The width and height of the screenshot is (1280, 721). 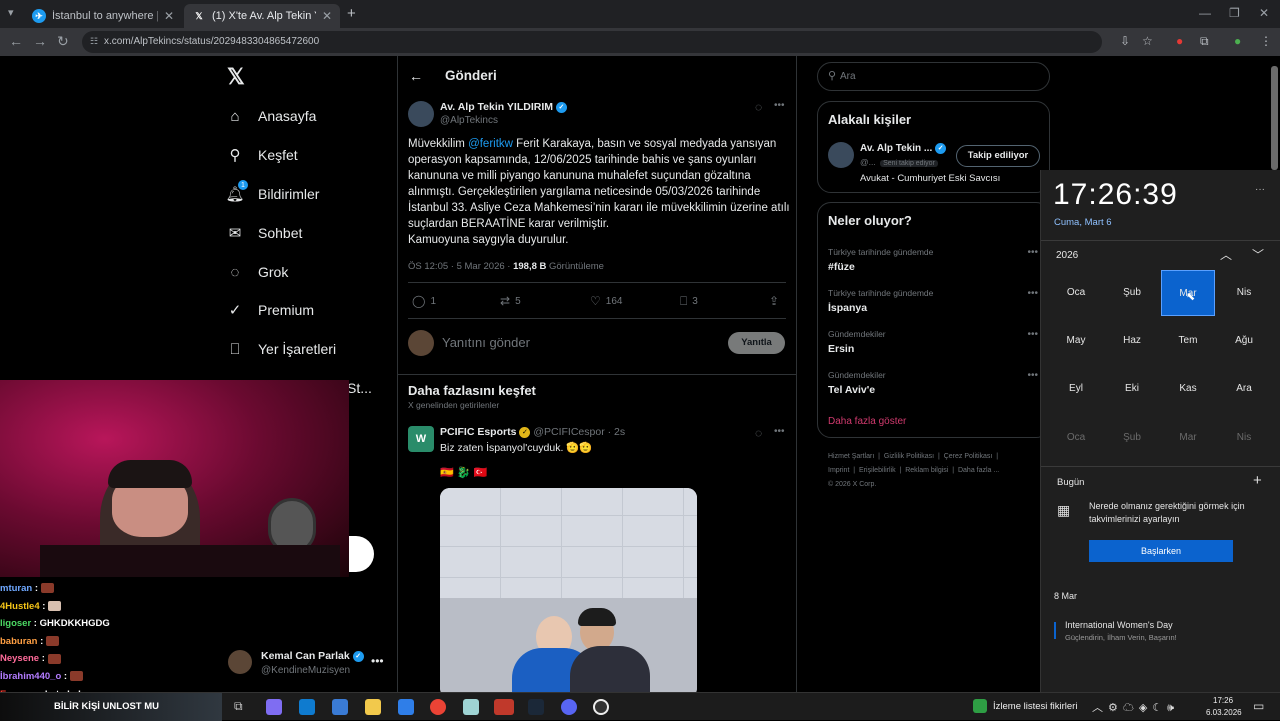 I want to click on clock-date: Cuma, Mart 6, so click(x=1083, y=222).